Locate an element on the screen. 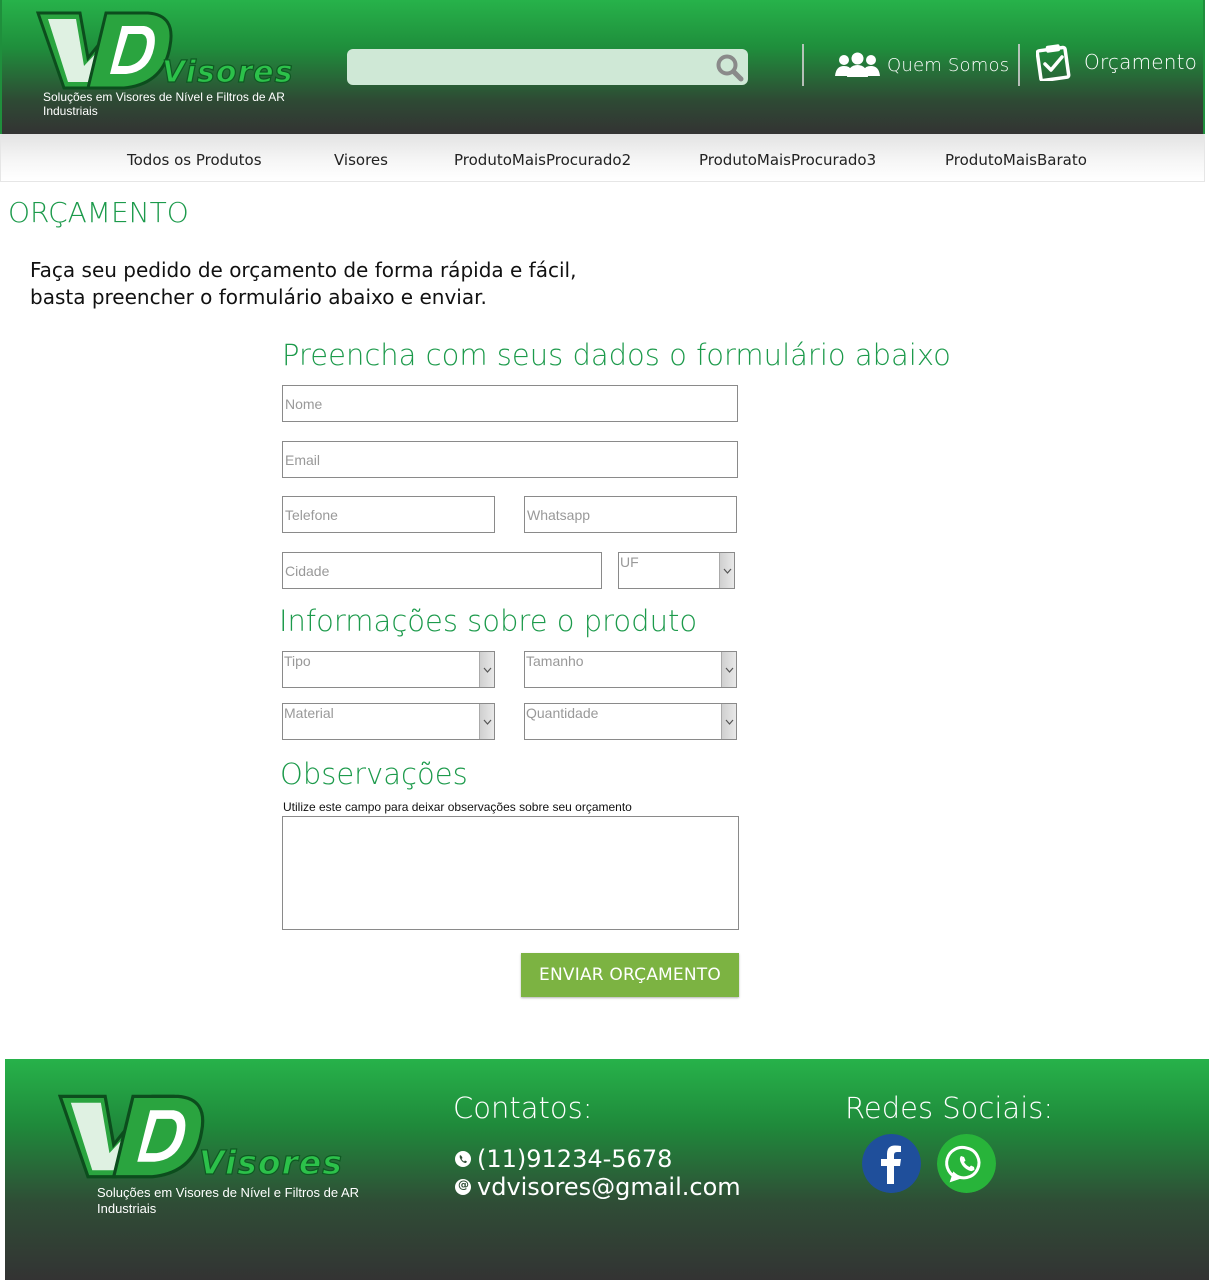  category-produto-mais-procurado-3: ProdutoMaisProcurado3 is located at coordinates (787, 160).